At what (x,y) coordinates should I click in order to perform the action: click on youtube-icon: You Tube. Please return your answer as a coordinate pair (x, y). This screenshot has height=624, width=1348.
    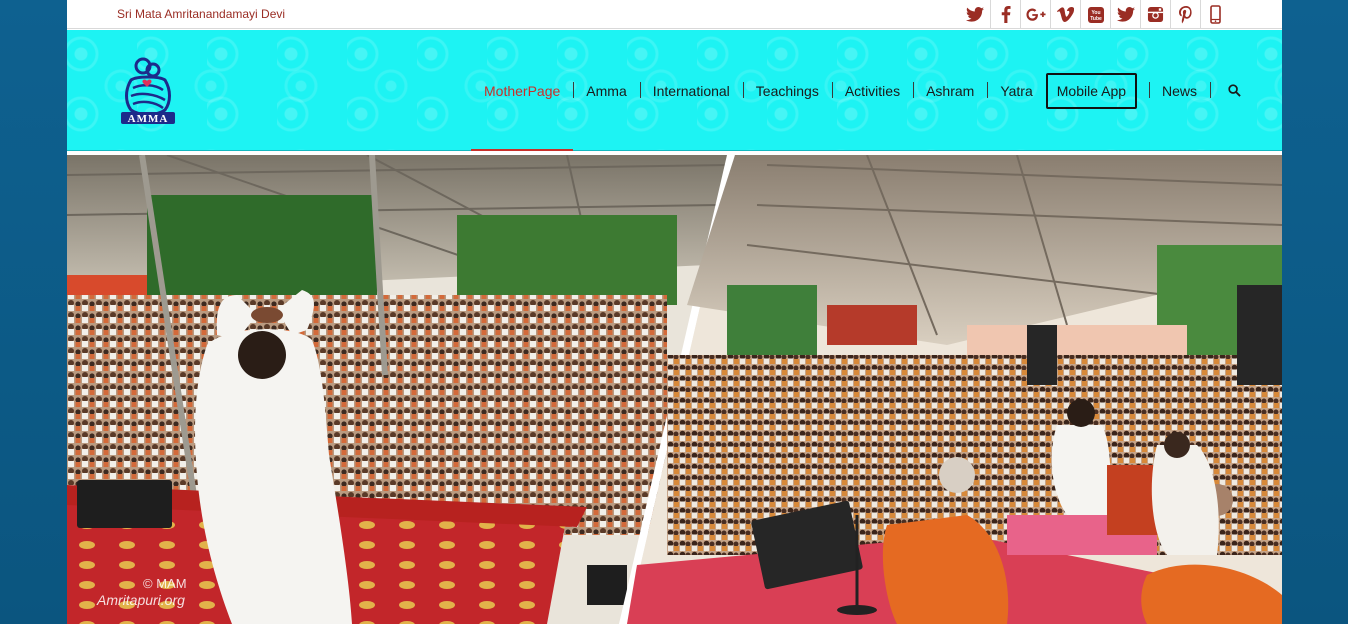
    Looking at the image, I should click on (1095, 14).